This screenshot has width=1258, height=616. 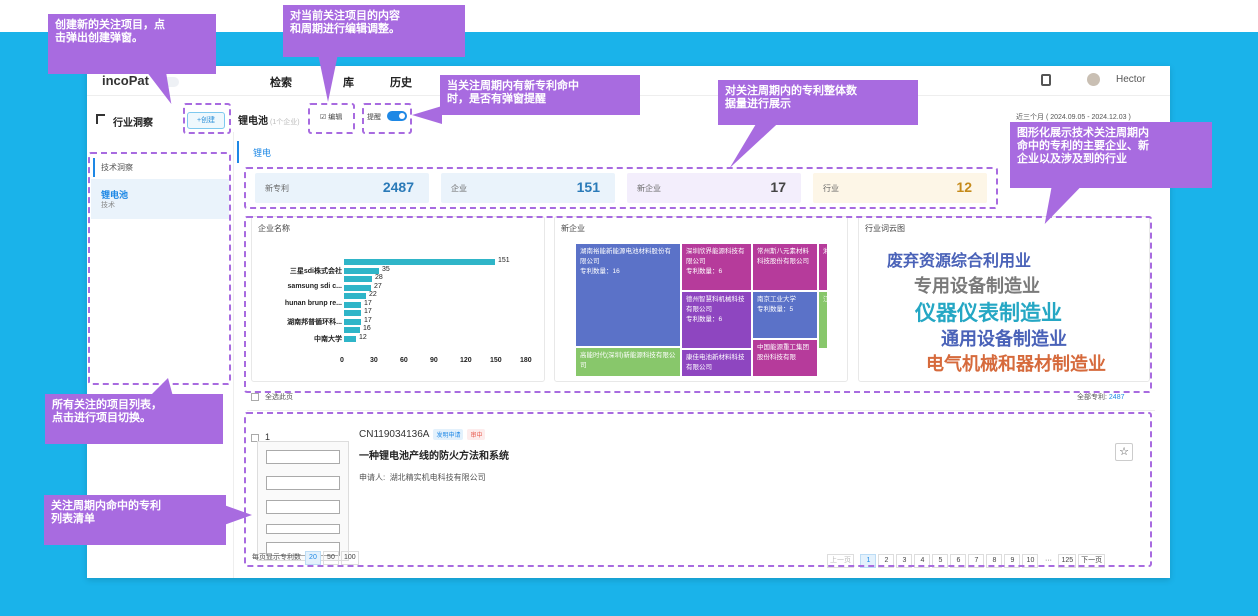 What do you see at coordinates (540, 95) in the screenshot?
I see `annotation-remind: 当关注周期内有新专利命中 时，是否有弹窗提醒` at bounding box center [540, 95].